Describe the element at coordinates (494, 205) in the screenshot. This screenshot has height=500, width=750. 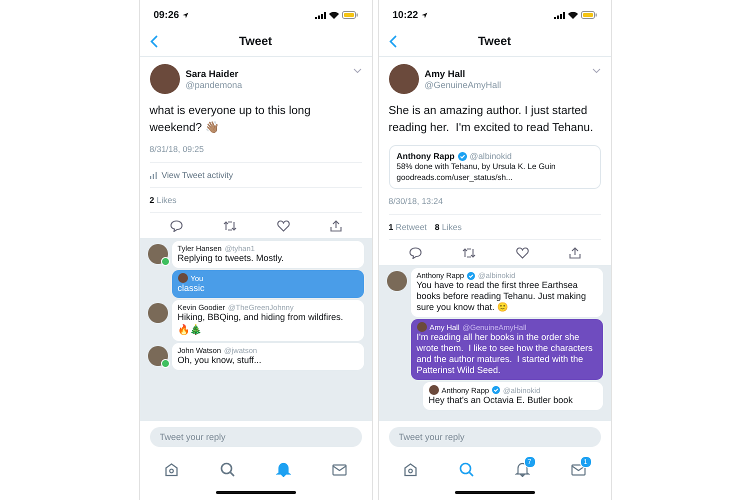
I see `tweet-timestamp: 8/30/18, 13:24` at that location.